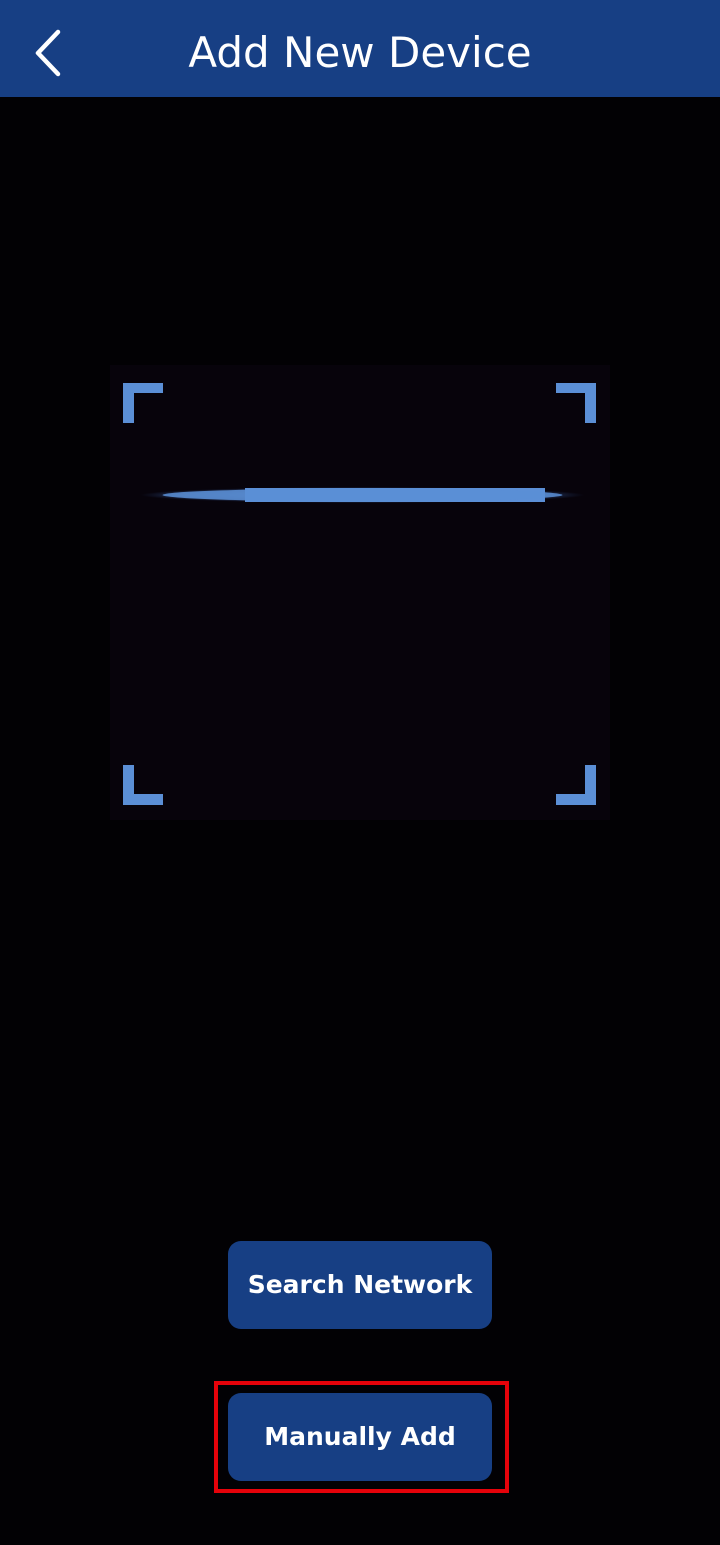 This screenshot has width=720, height=1545. I want to click on manually-add-button: Manually Add, so click(360, 1437).